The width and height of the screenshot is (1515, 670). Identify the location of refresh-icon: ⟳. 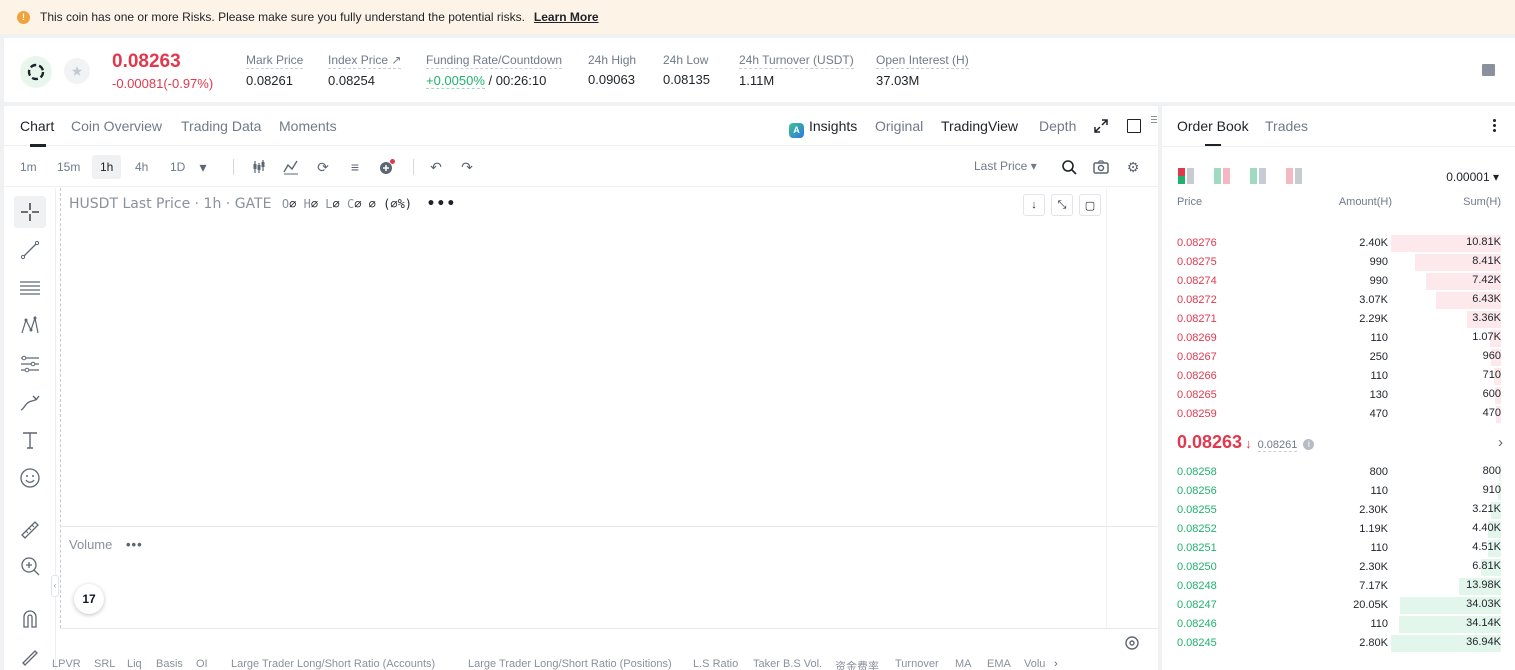
(323, 167).